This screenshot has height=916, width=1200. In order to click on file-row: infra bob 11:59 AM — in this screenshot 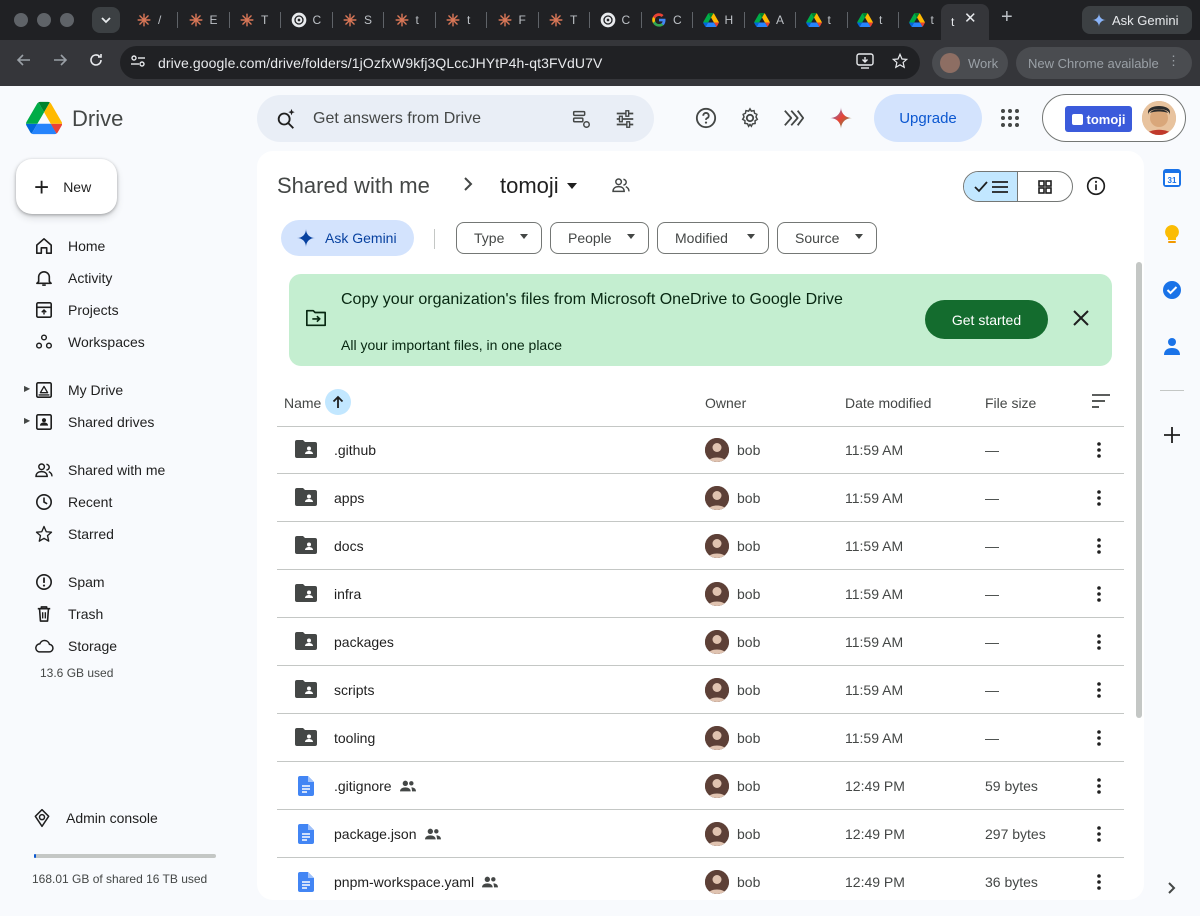, I will do `click(700, 594)`.